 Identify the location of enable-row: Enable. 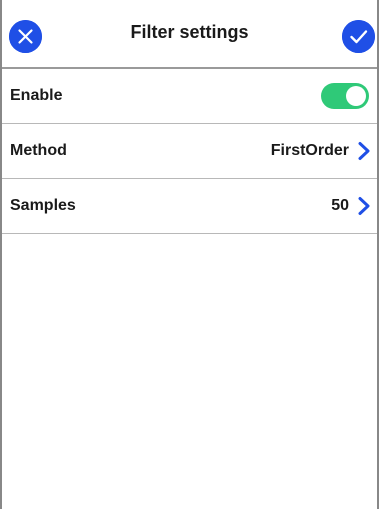
(189, 96).